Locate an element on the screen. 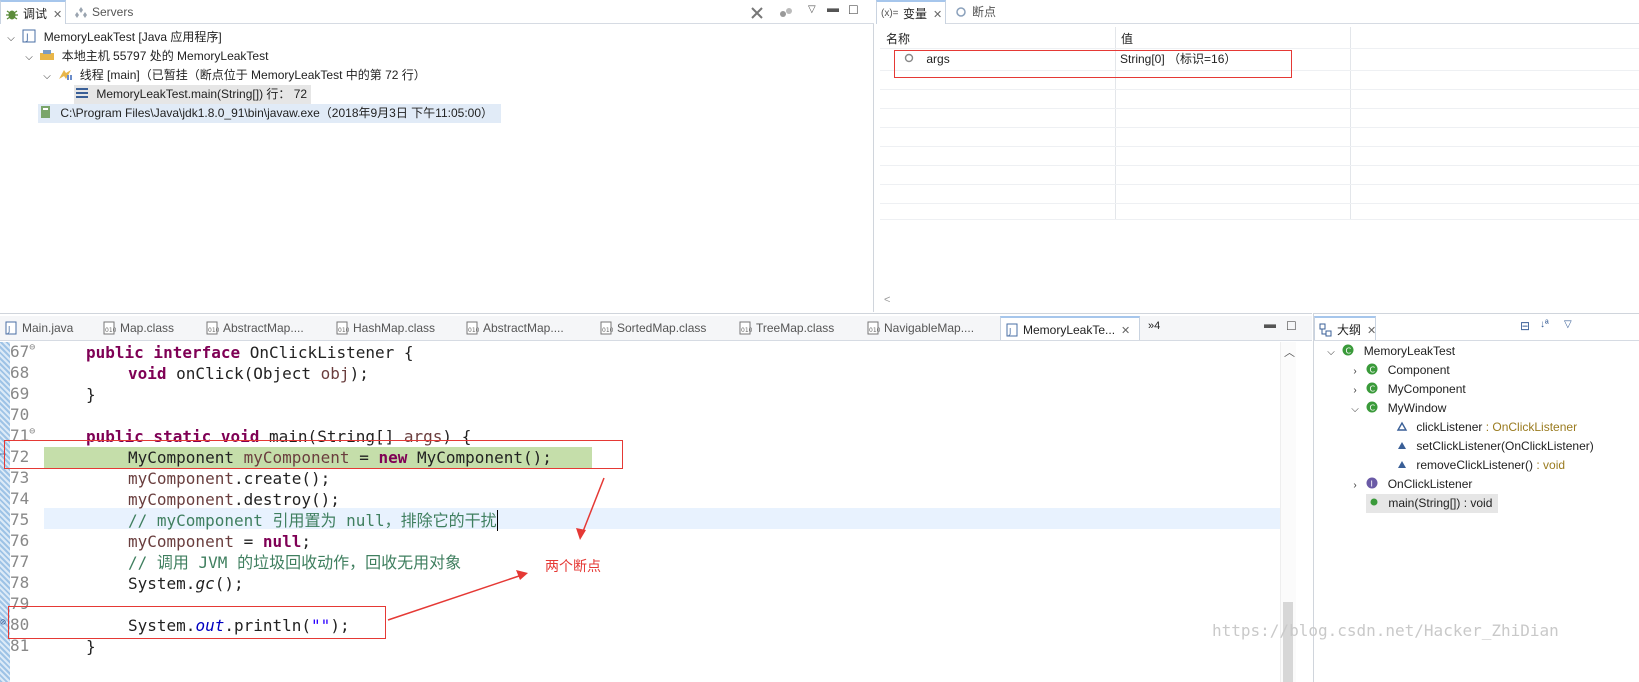  svg-text: J is located at coordinates (8, 329).